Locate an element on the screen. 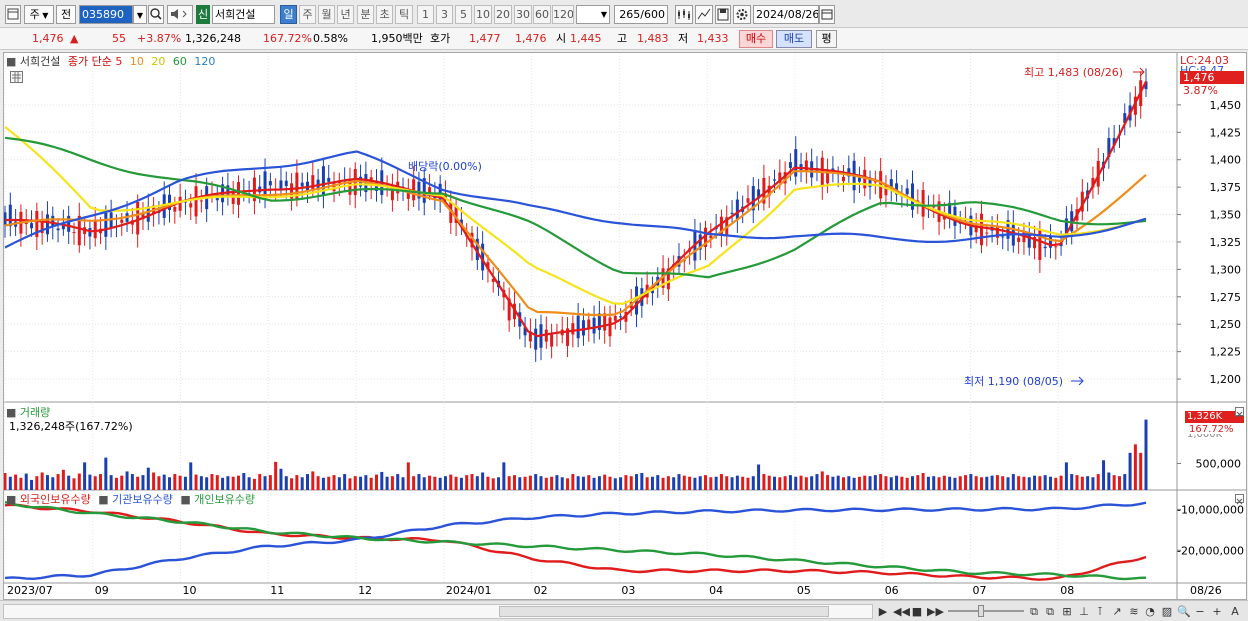  stop-icon: ■ is located at coordinates (917, 611).